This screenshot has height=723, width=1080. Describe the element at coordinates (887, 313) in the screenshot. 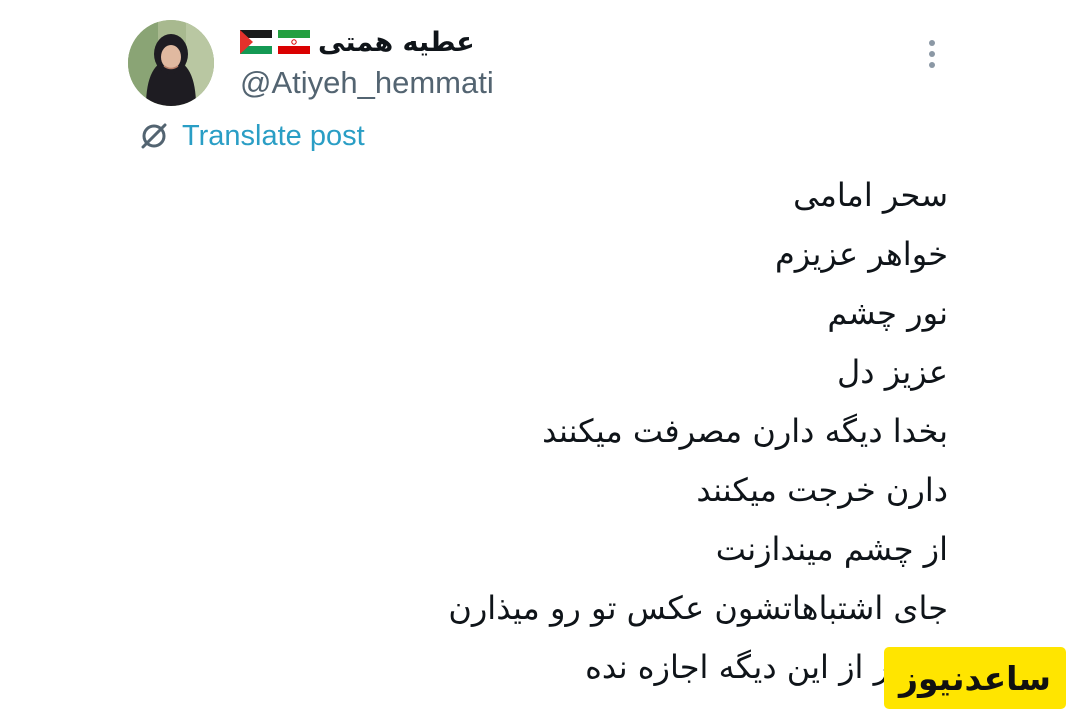

I see `tweet-line: نور چشم` at that location.